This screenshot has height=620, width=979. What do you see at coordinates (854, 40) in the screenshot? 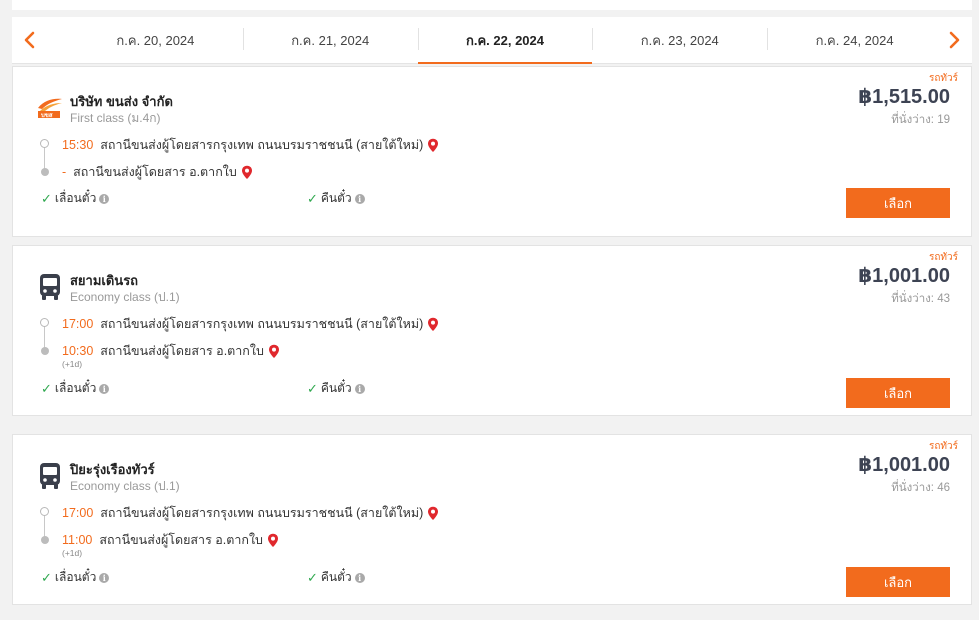
I see `date-tab: ก.ค. 24, 2024` at bounding box center [854, 40].